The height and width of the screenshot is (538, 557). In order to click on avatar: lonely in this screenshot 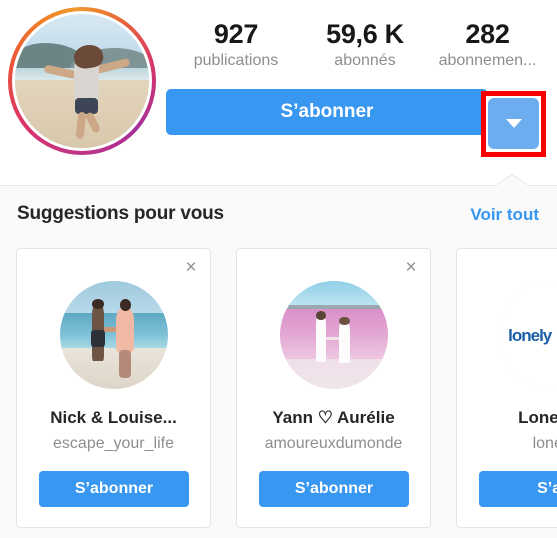, I will do `click(528, 335)`.